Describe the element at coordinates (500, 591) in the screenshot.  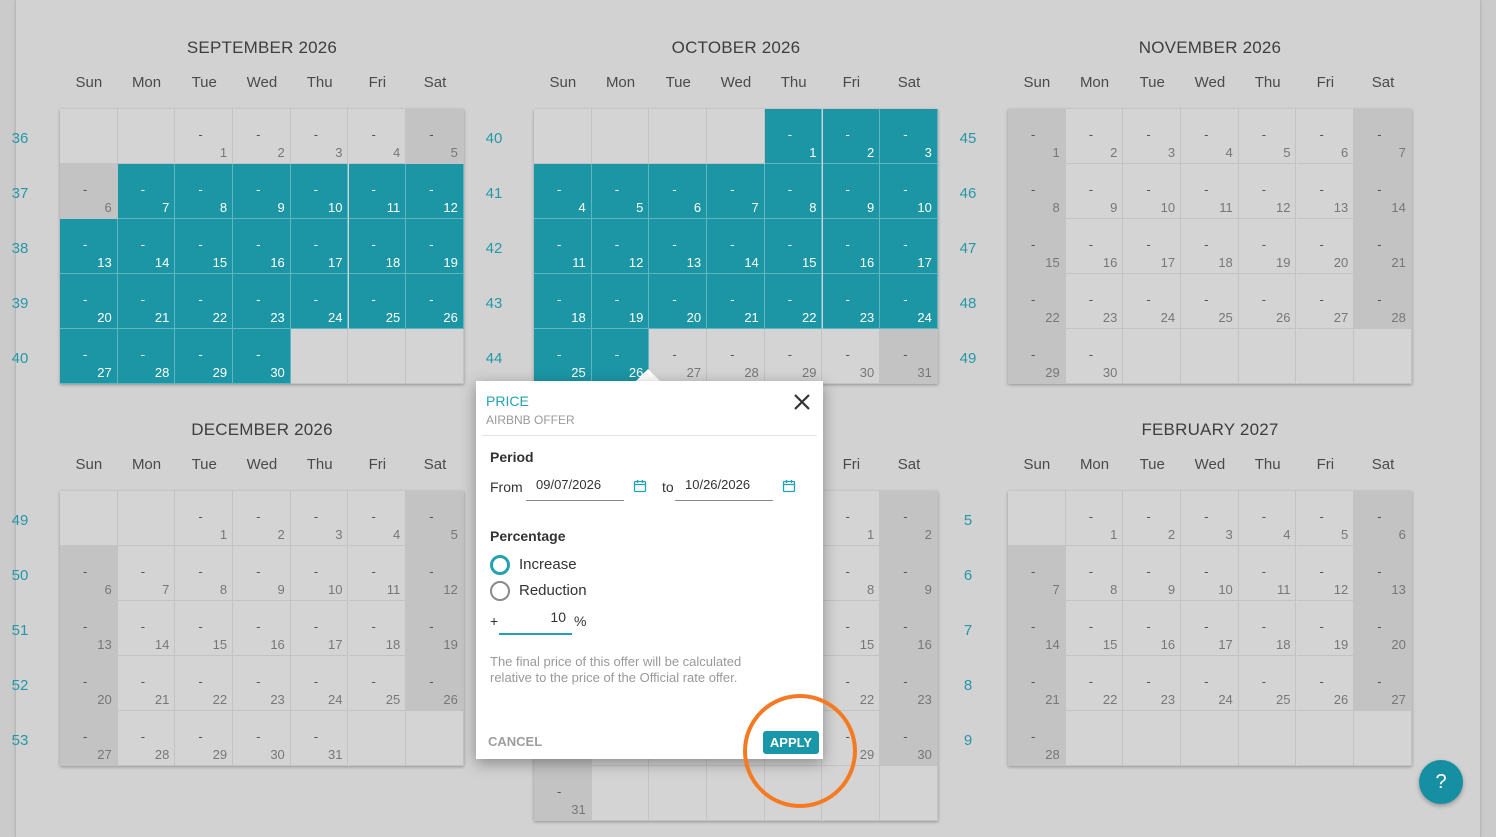
I see `reduction-radio` at that location.